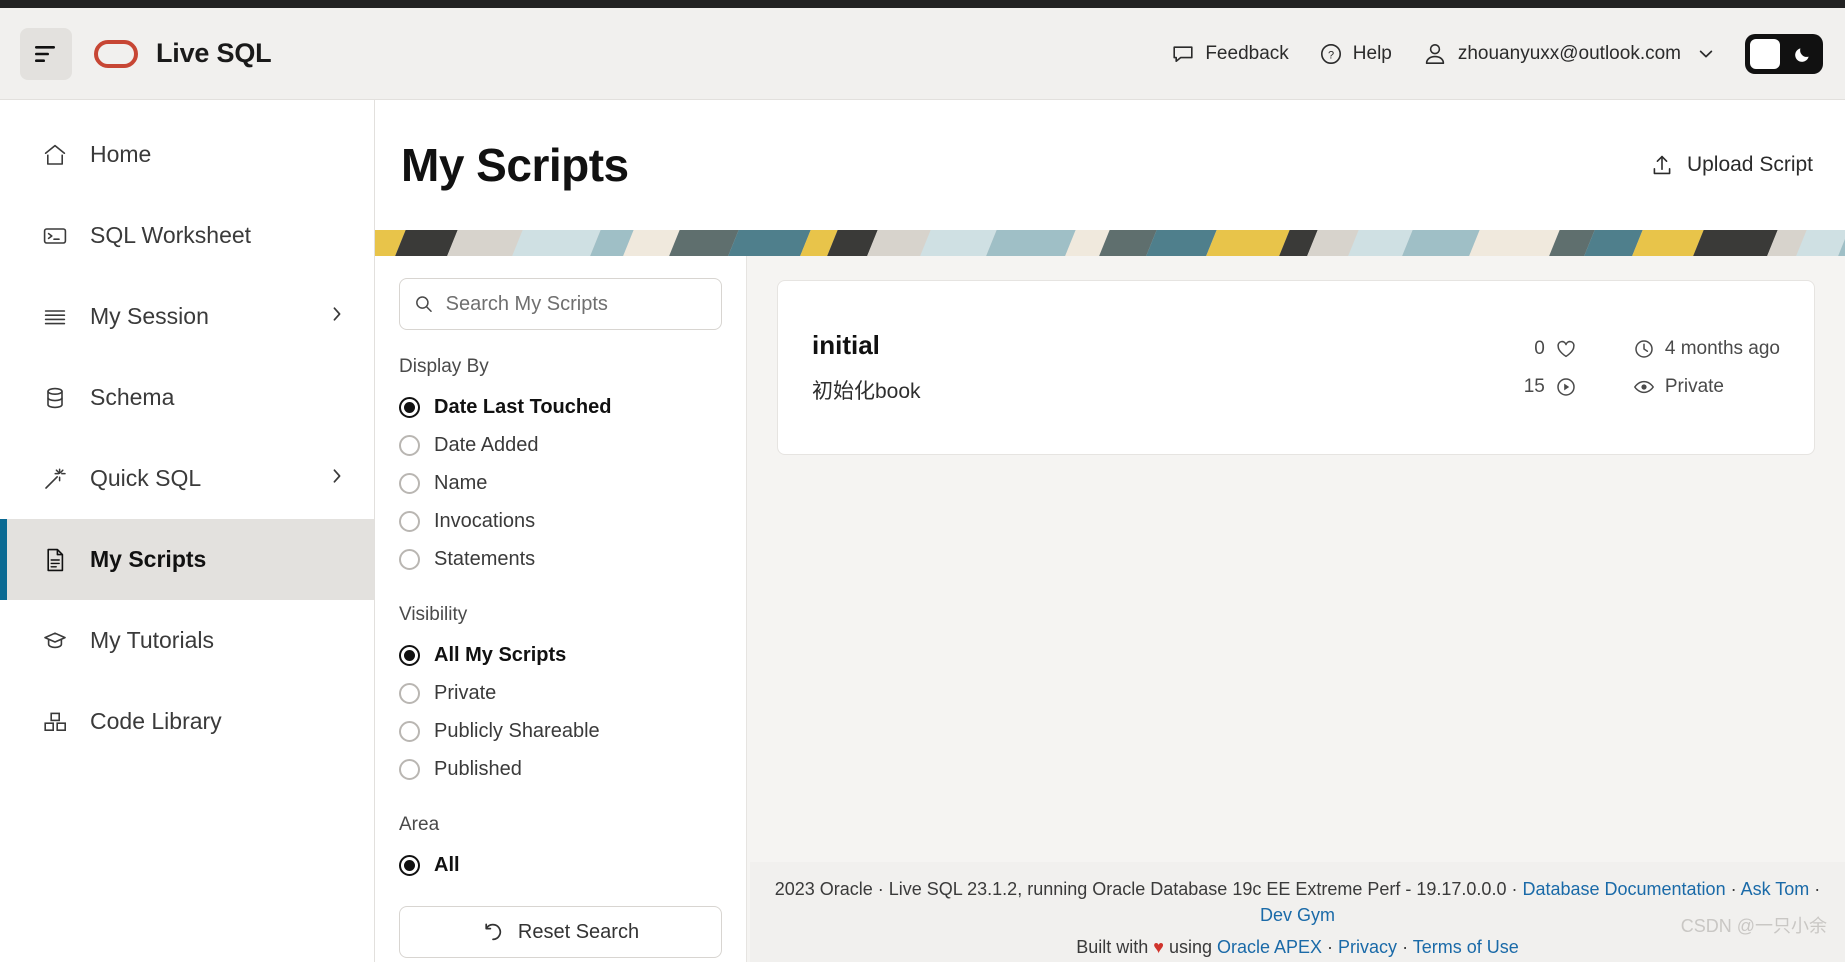  I want to click on search-input, so click(576, 304).